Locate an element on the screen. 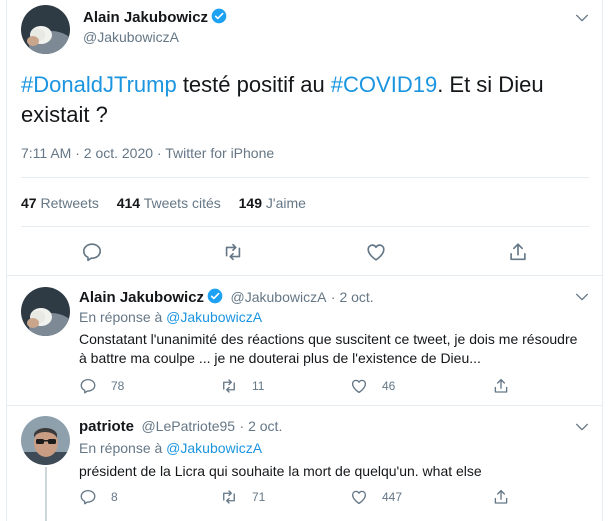 This screenshot has height=521, width=609. retweet-button: 11 is located at coordinates (242, 386).